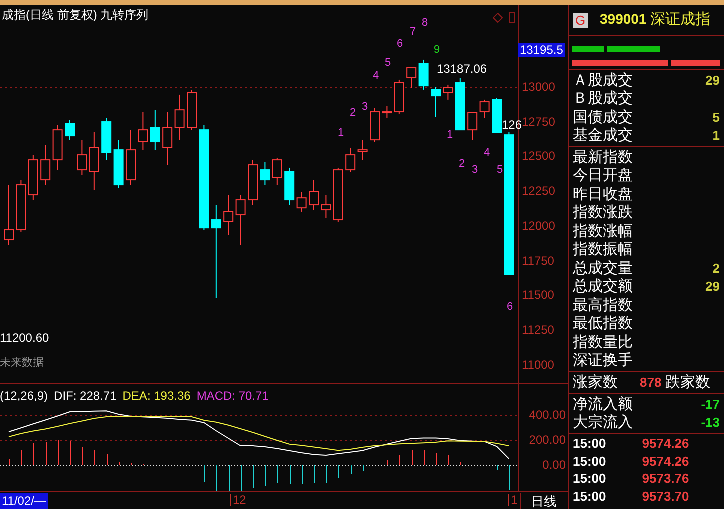 This screenshot has width=724, height=509. I want to click on legend-label: DEA, so click(135, 396).